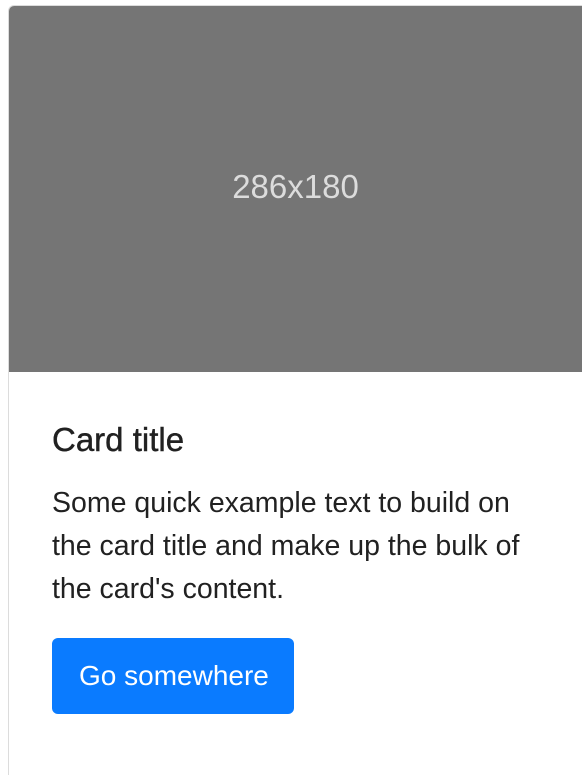 The width and height of the screenshot is (582, 775). I want to click on card-title: Card title, so click(118, 439).